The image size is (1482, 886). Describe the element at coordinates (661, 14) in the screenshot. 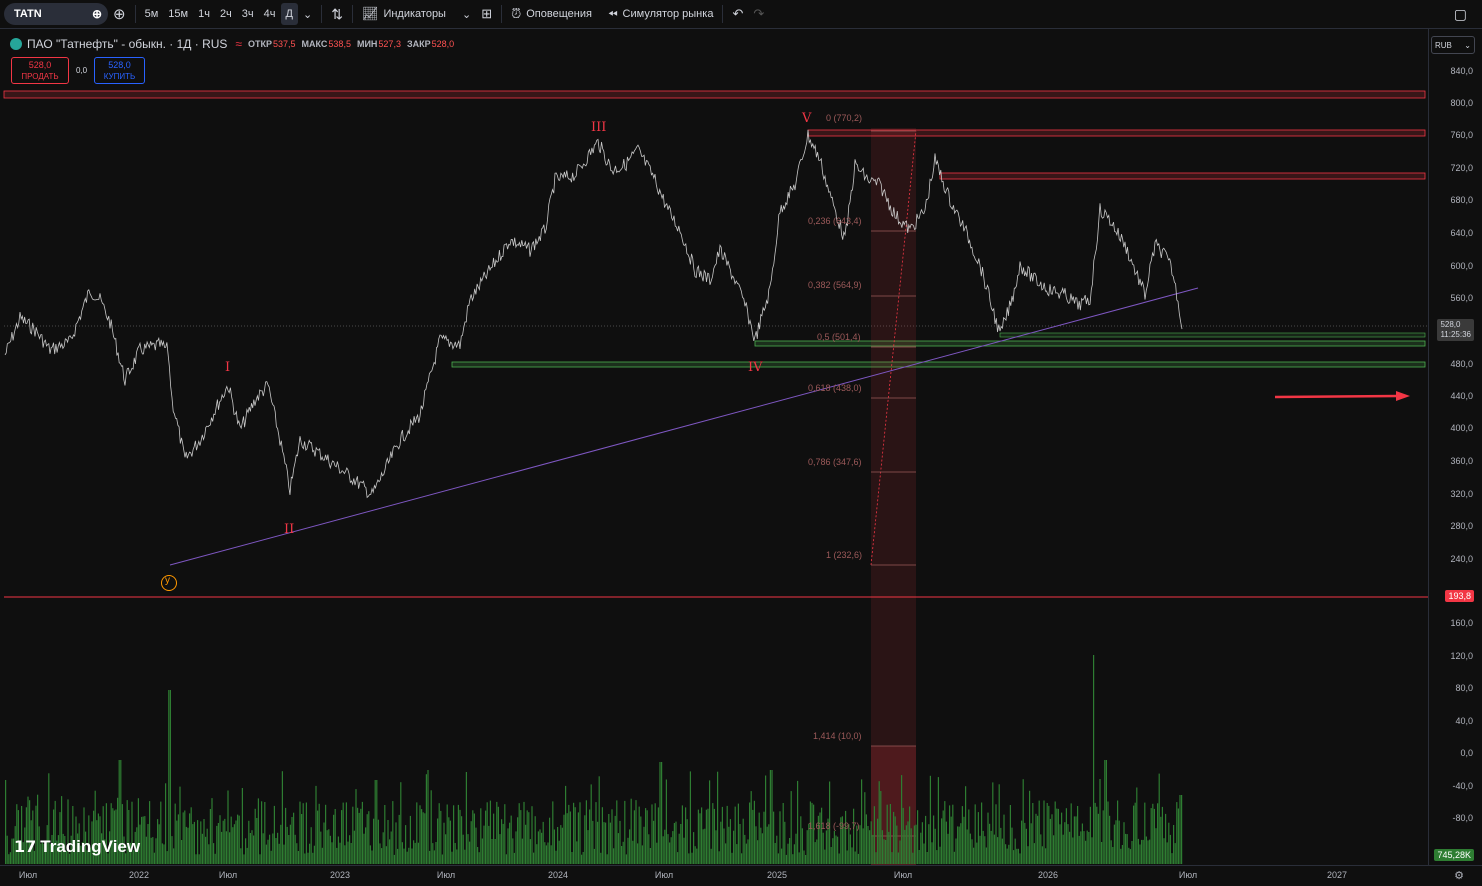

I see `replay-button: ⏪︎ Симулятор рынка` at that location.